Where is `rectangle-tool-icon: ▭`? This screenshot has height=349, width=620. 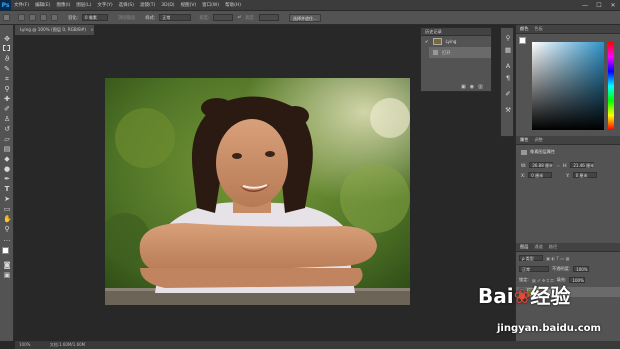
rectangle-tool-icon: ▭ is located at coordinates (7, 209).